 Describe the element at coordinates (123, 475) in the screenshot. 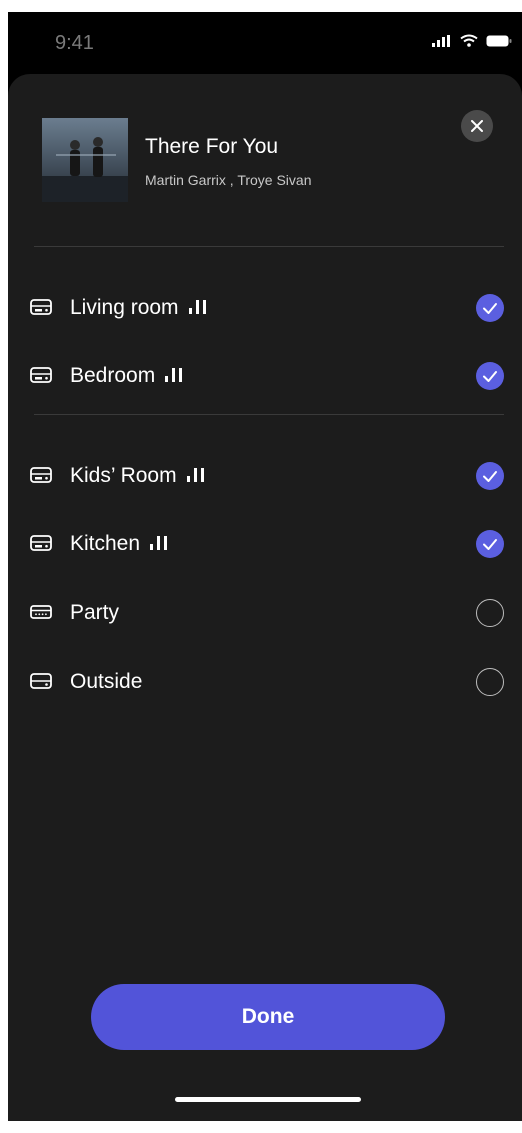

I see `room-name: Kids’ Room` at that location.